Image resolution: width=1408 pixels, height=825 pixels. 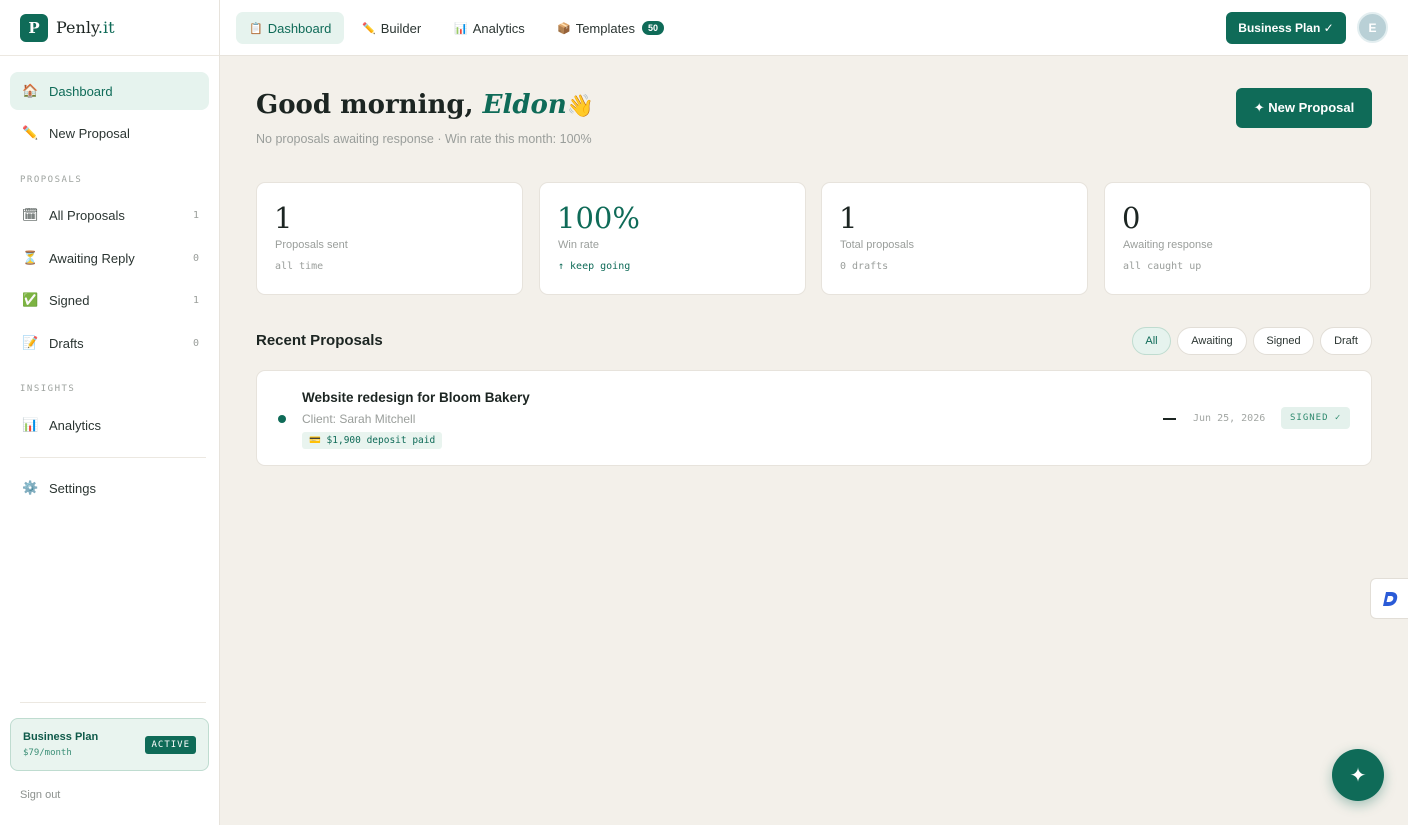 I want to click on d-logo-icon, so click(x=1389, y=598).